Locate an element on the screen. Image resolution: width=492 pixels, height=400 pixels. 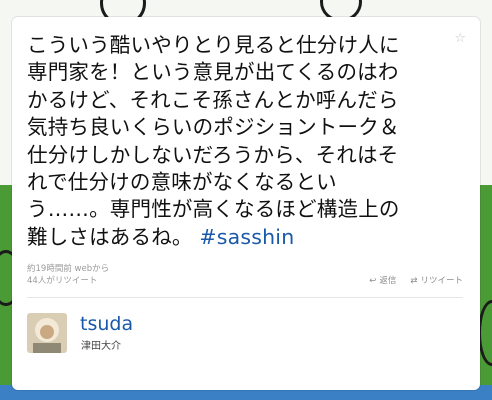
retweet-label: リツイート is located at coordinates (441, 281).